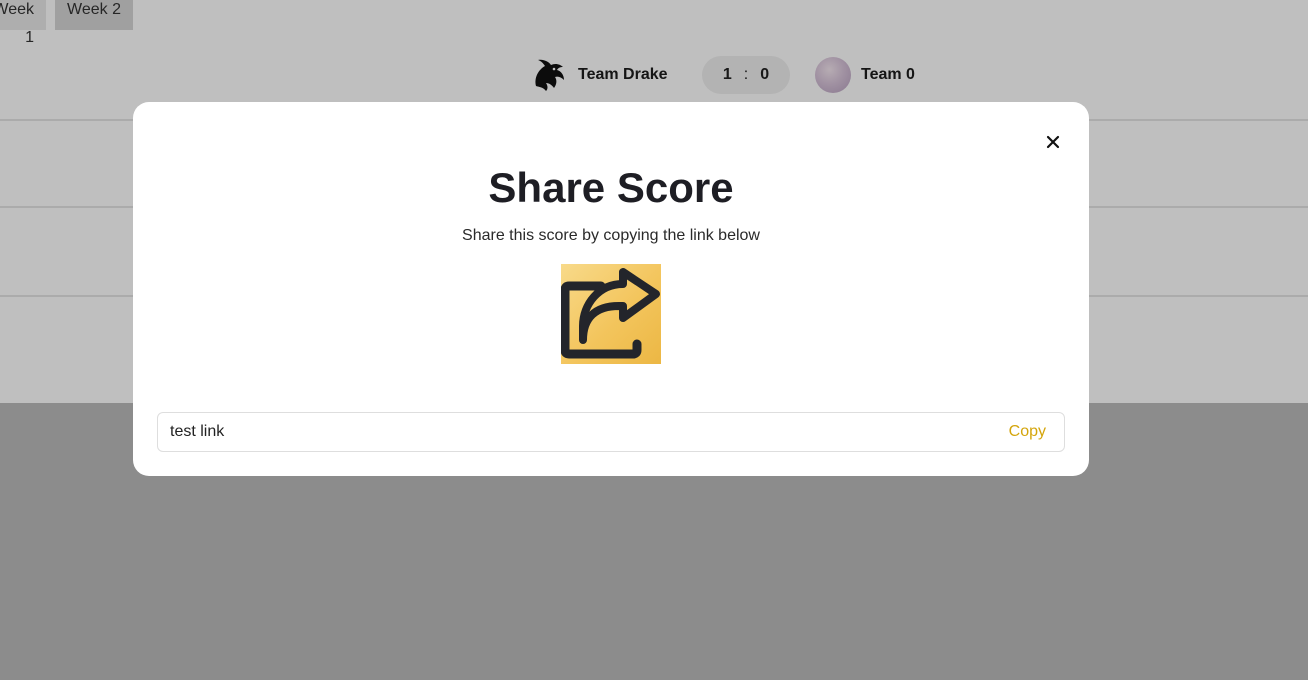 This screenshot has width=1308, height=680. I want to click on close-button, so click(1053, 142).